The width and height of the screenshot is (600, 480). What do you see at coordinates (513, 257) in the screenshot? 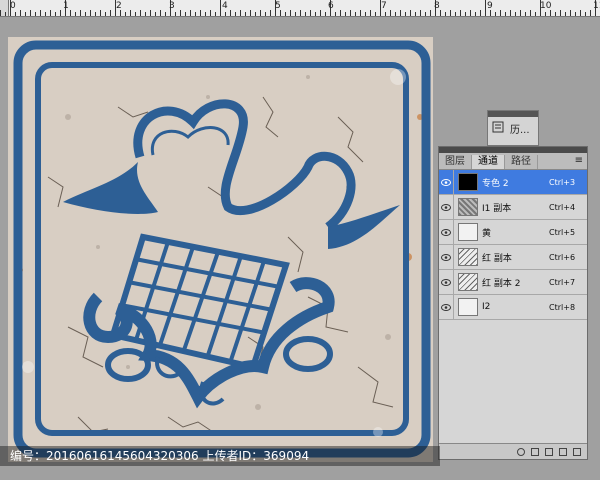
I see `channel-row: 红 副本 Ctrl+6` at bounding box center [513, 257].